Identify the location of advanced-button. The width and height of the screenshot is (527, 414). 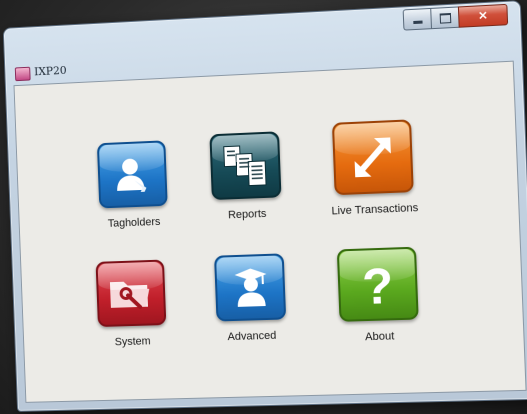
(250, 287).